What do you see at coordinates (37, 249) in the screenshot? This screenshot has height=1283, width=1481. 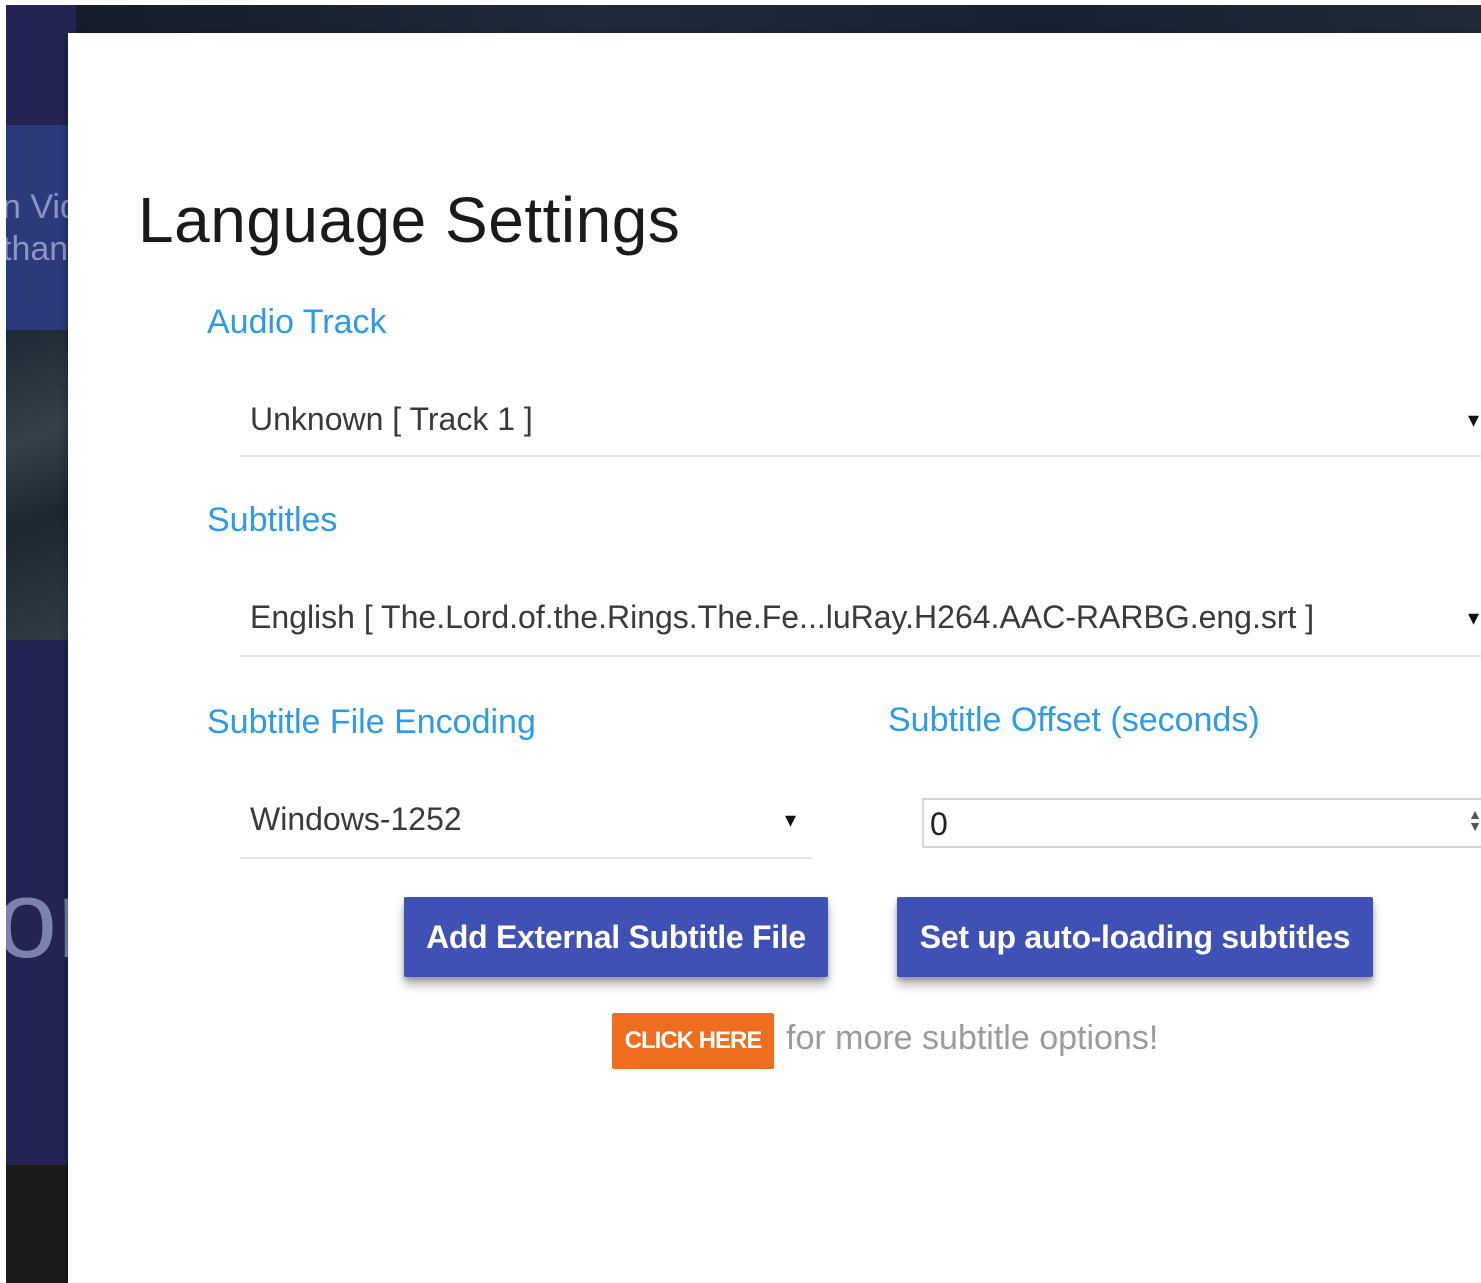 I see `background-header-line2: than` at bounding box center [37, 249].